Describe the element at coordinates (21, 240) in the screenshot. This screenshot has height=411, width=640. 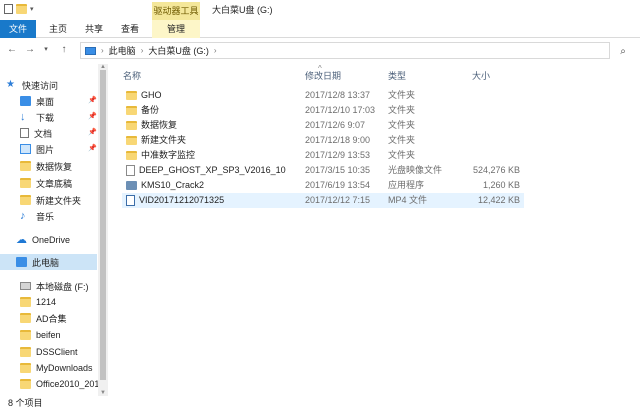
I see `cloud-icon: ☁` at that location.